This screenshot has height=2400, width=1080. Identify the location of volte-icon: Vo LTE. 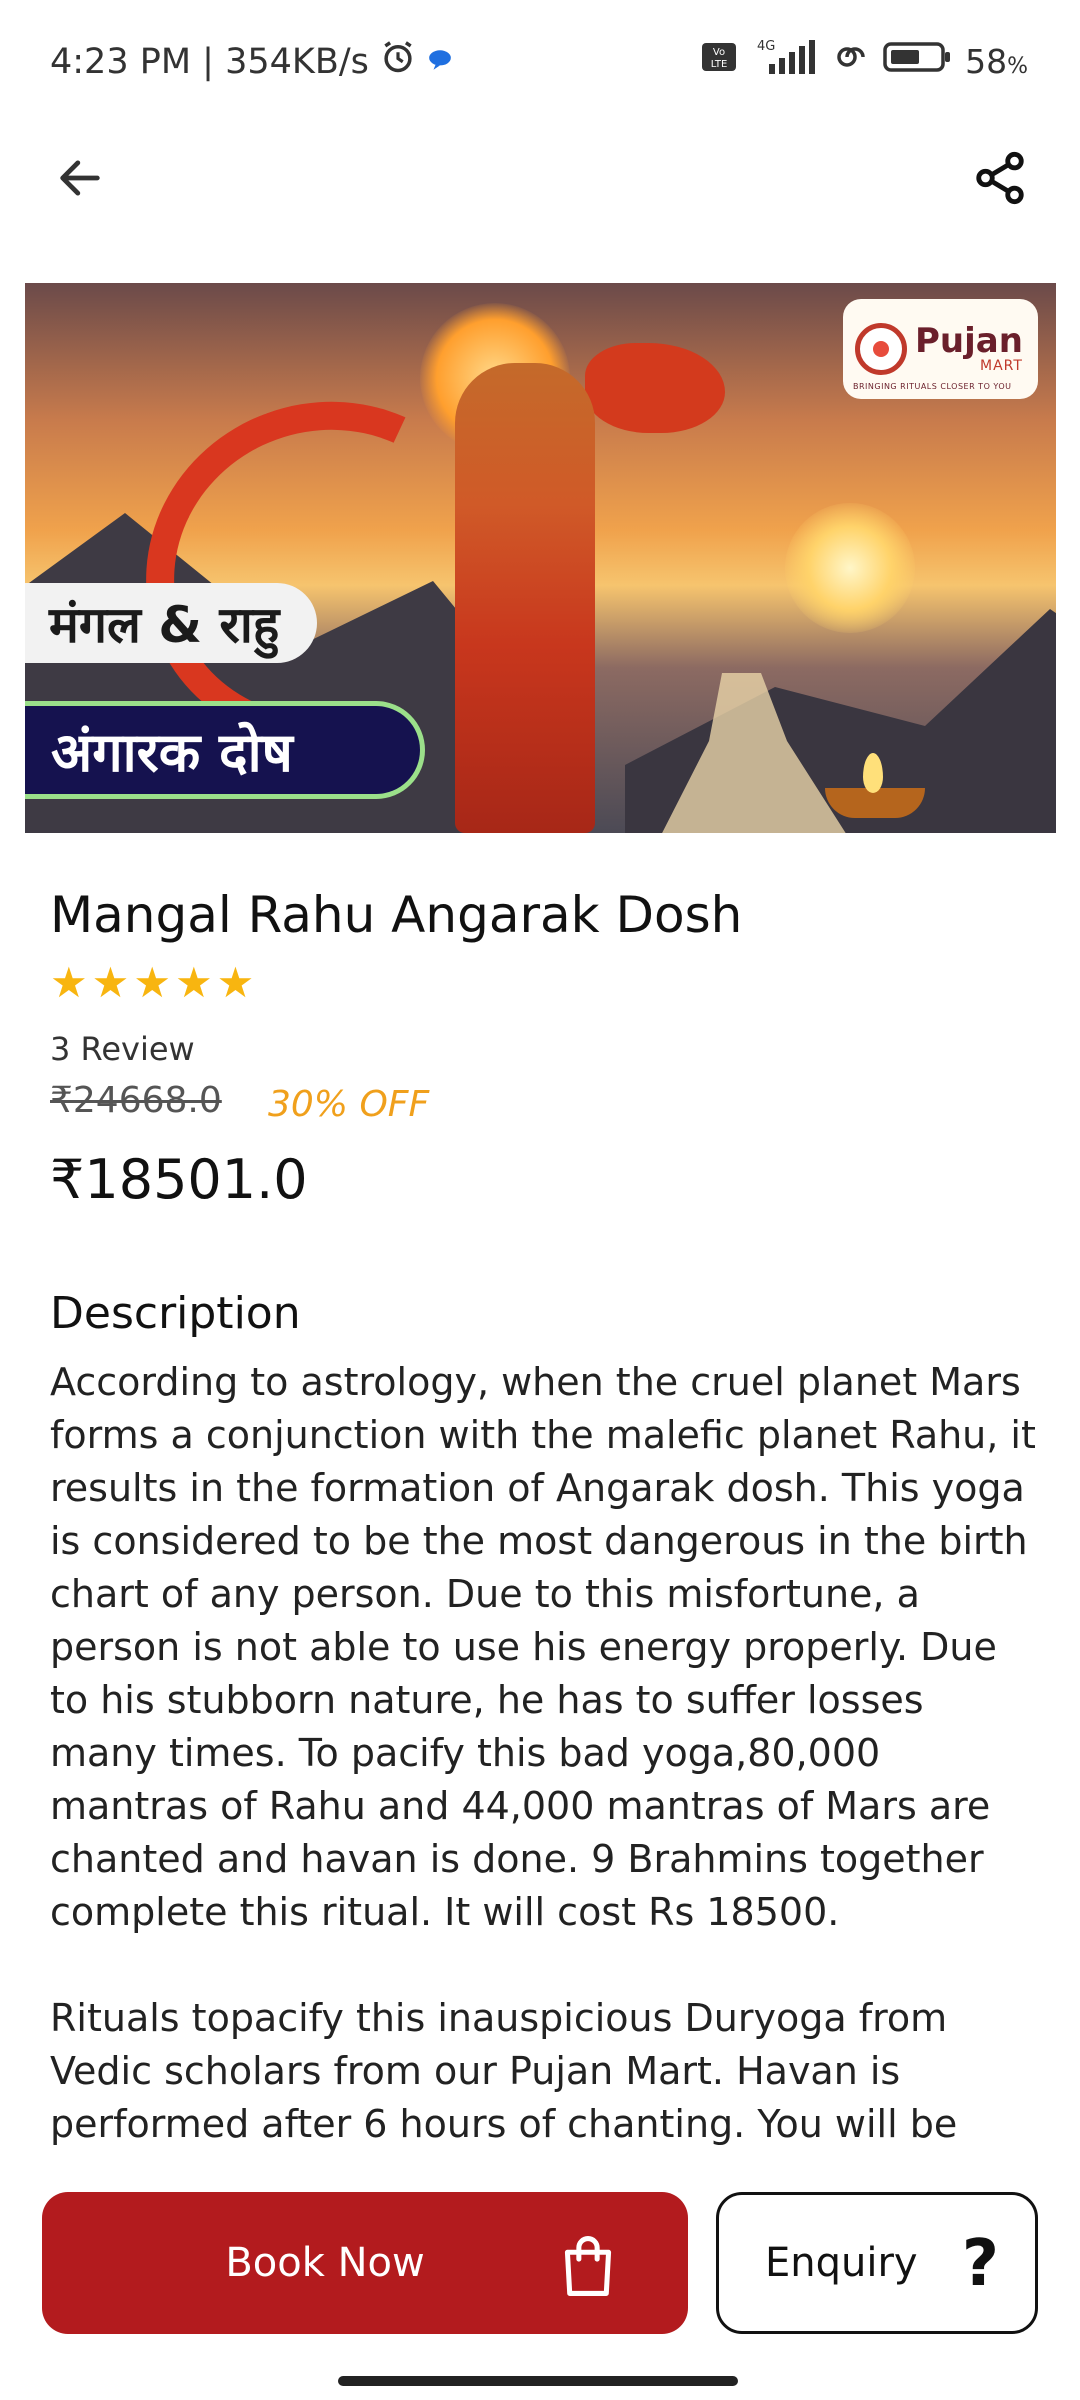
(719, 61).